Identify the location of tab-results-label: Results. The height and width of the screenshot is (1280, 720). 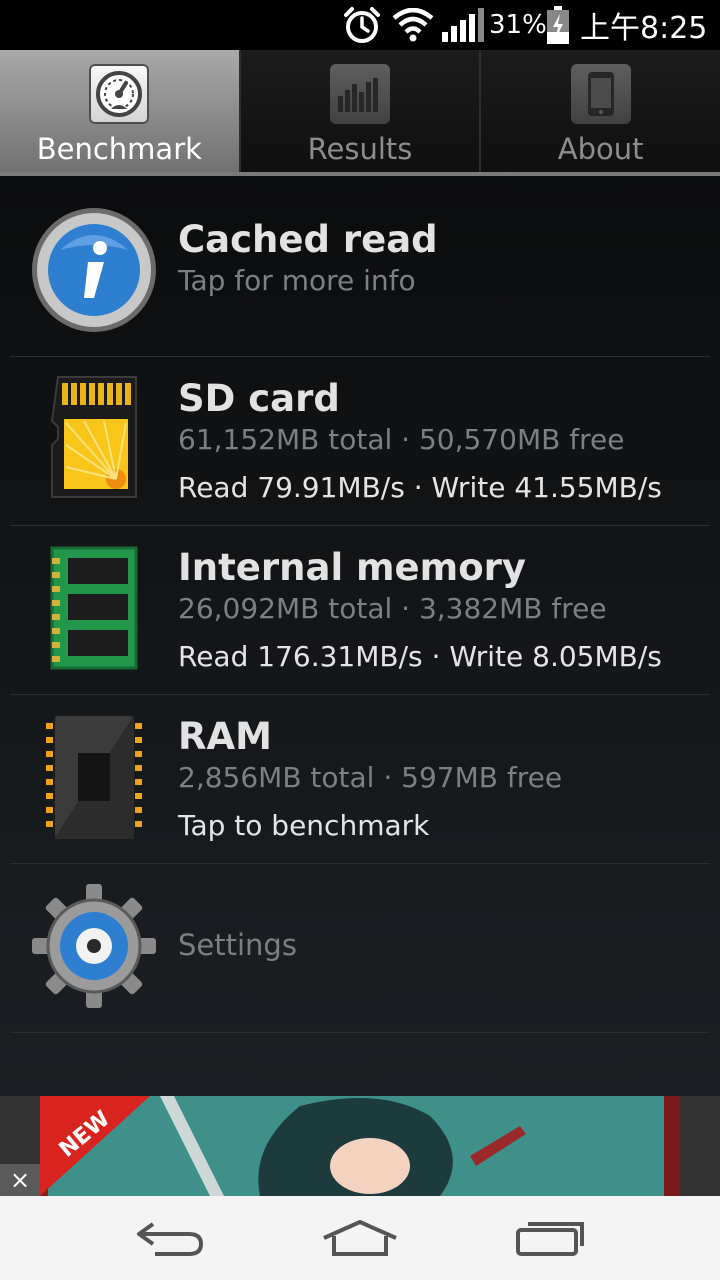
(360, 149).